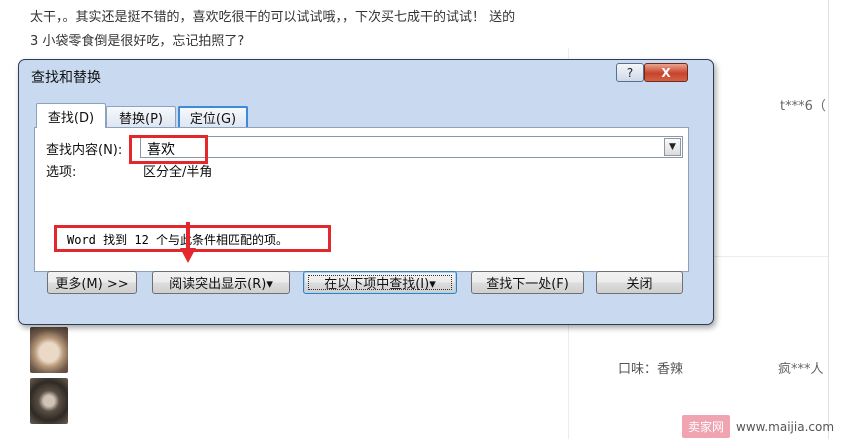 The width and height of the screenshot is (842, 439). What do you see at coordinates (828, 219) in the screenshot?
I see `divider` at bounding box center [828, 219].